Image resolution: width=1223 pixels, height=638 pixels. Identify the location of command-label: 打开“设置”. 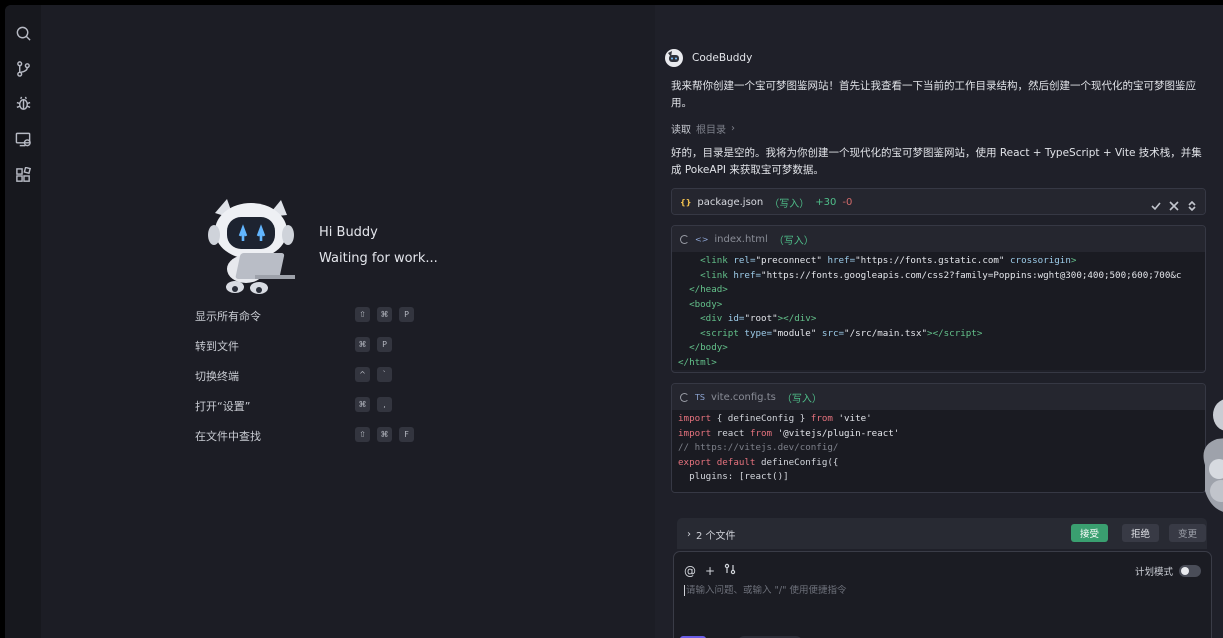
(223, 406).